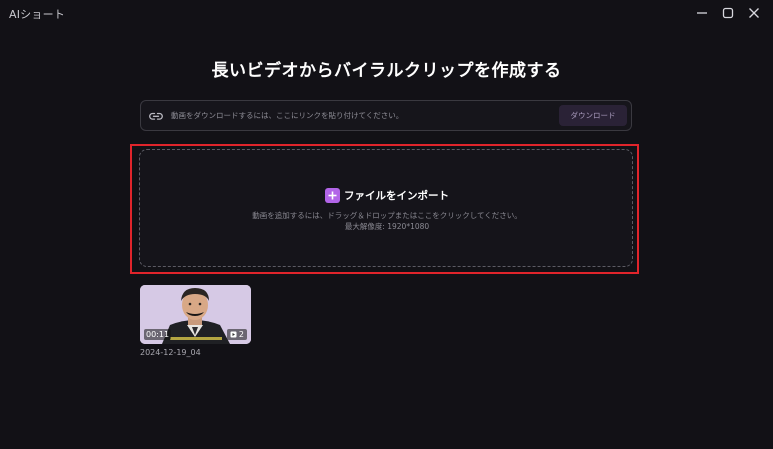 The height and width of the screenshot is (449, 773). I want to click on plus-icon, so click(332, 195).